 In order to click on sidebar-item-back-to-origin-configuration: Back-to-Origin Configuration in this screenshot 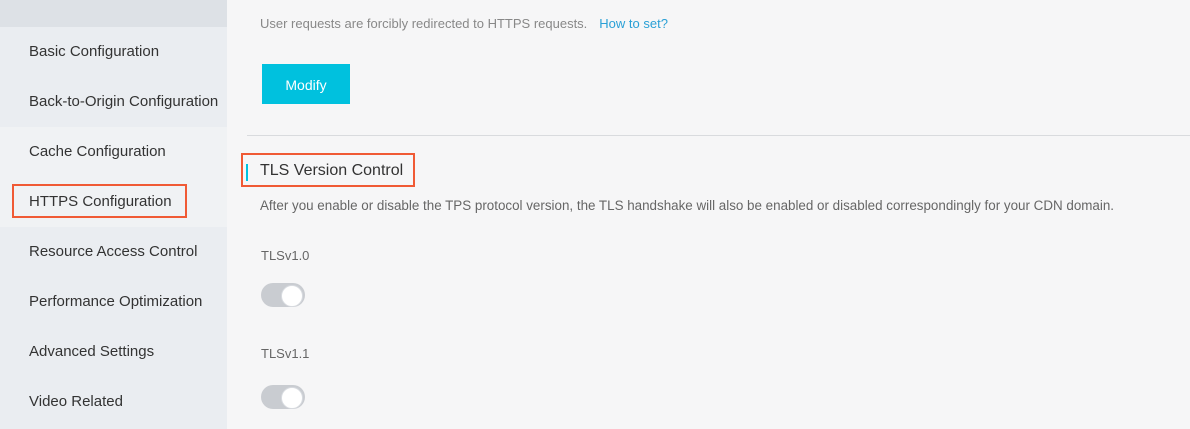, I will do `click(113, 102)`.